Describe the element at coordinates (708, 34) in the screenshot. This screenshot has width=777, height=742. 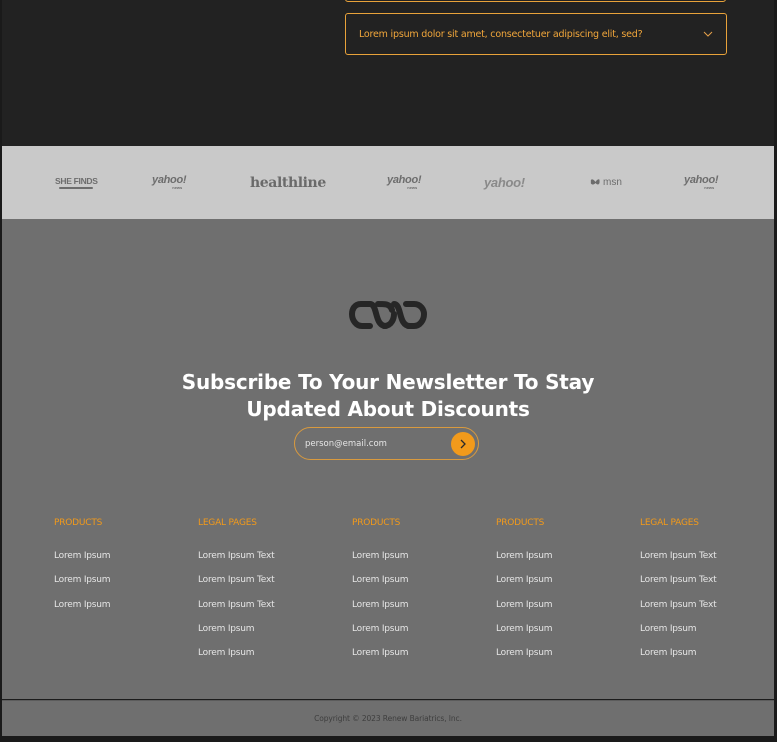
I see `chevron-down-icon` at that location.